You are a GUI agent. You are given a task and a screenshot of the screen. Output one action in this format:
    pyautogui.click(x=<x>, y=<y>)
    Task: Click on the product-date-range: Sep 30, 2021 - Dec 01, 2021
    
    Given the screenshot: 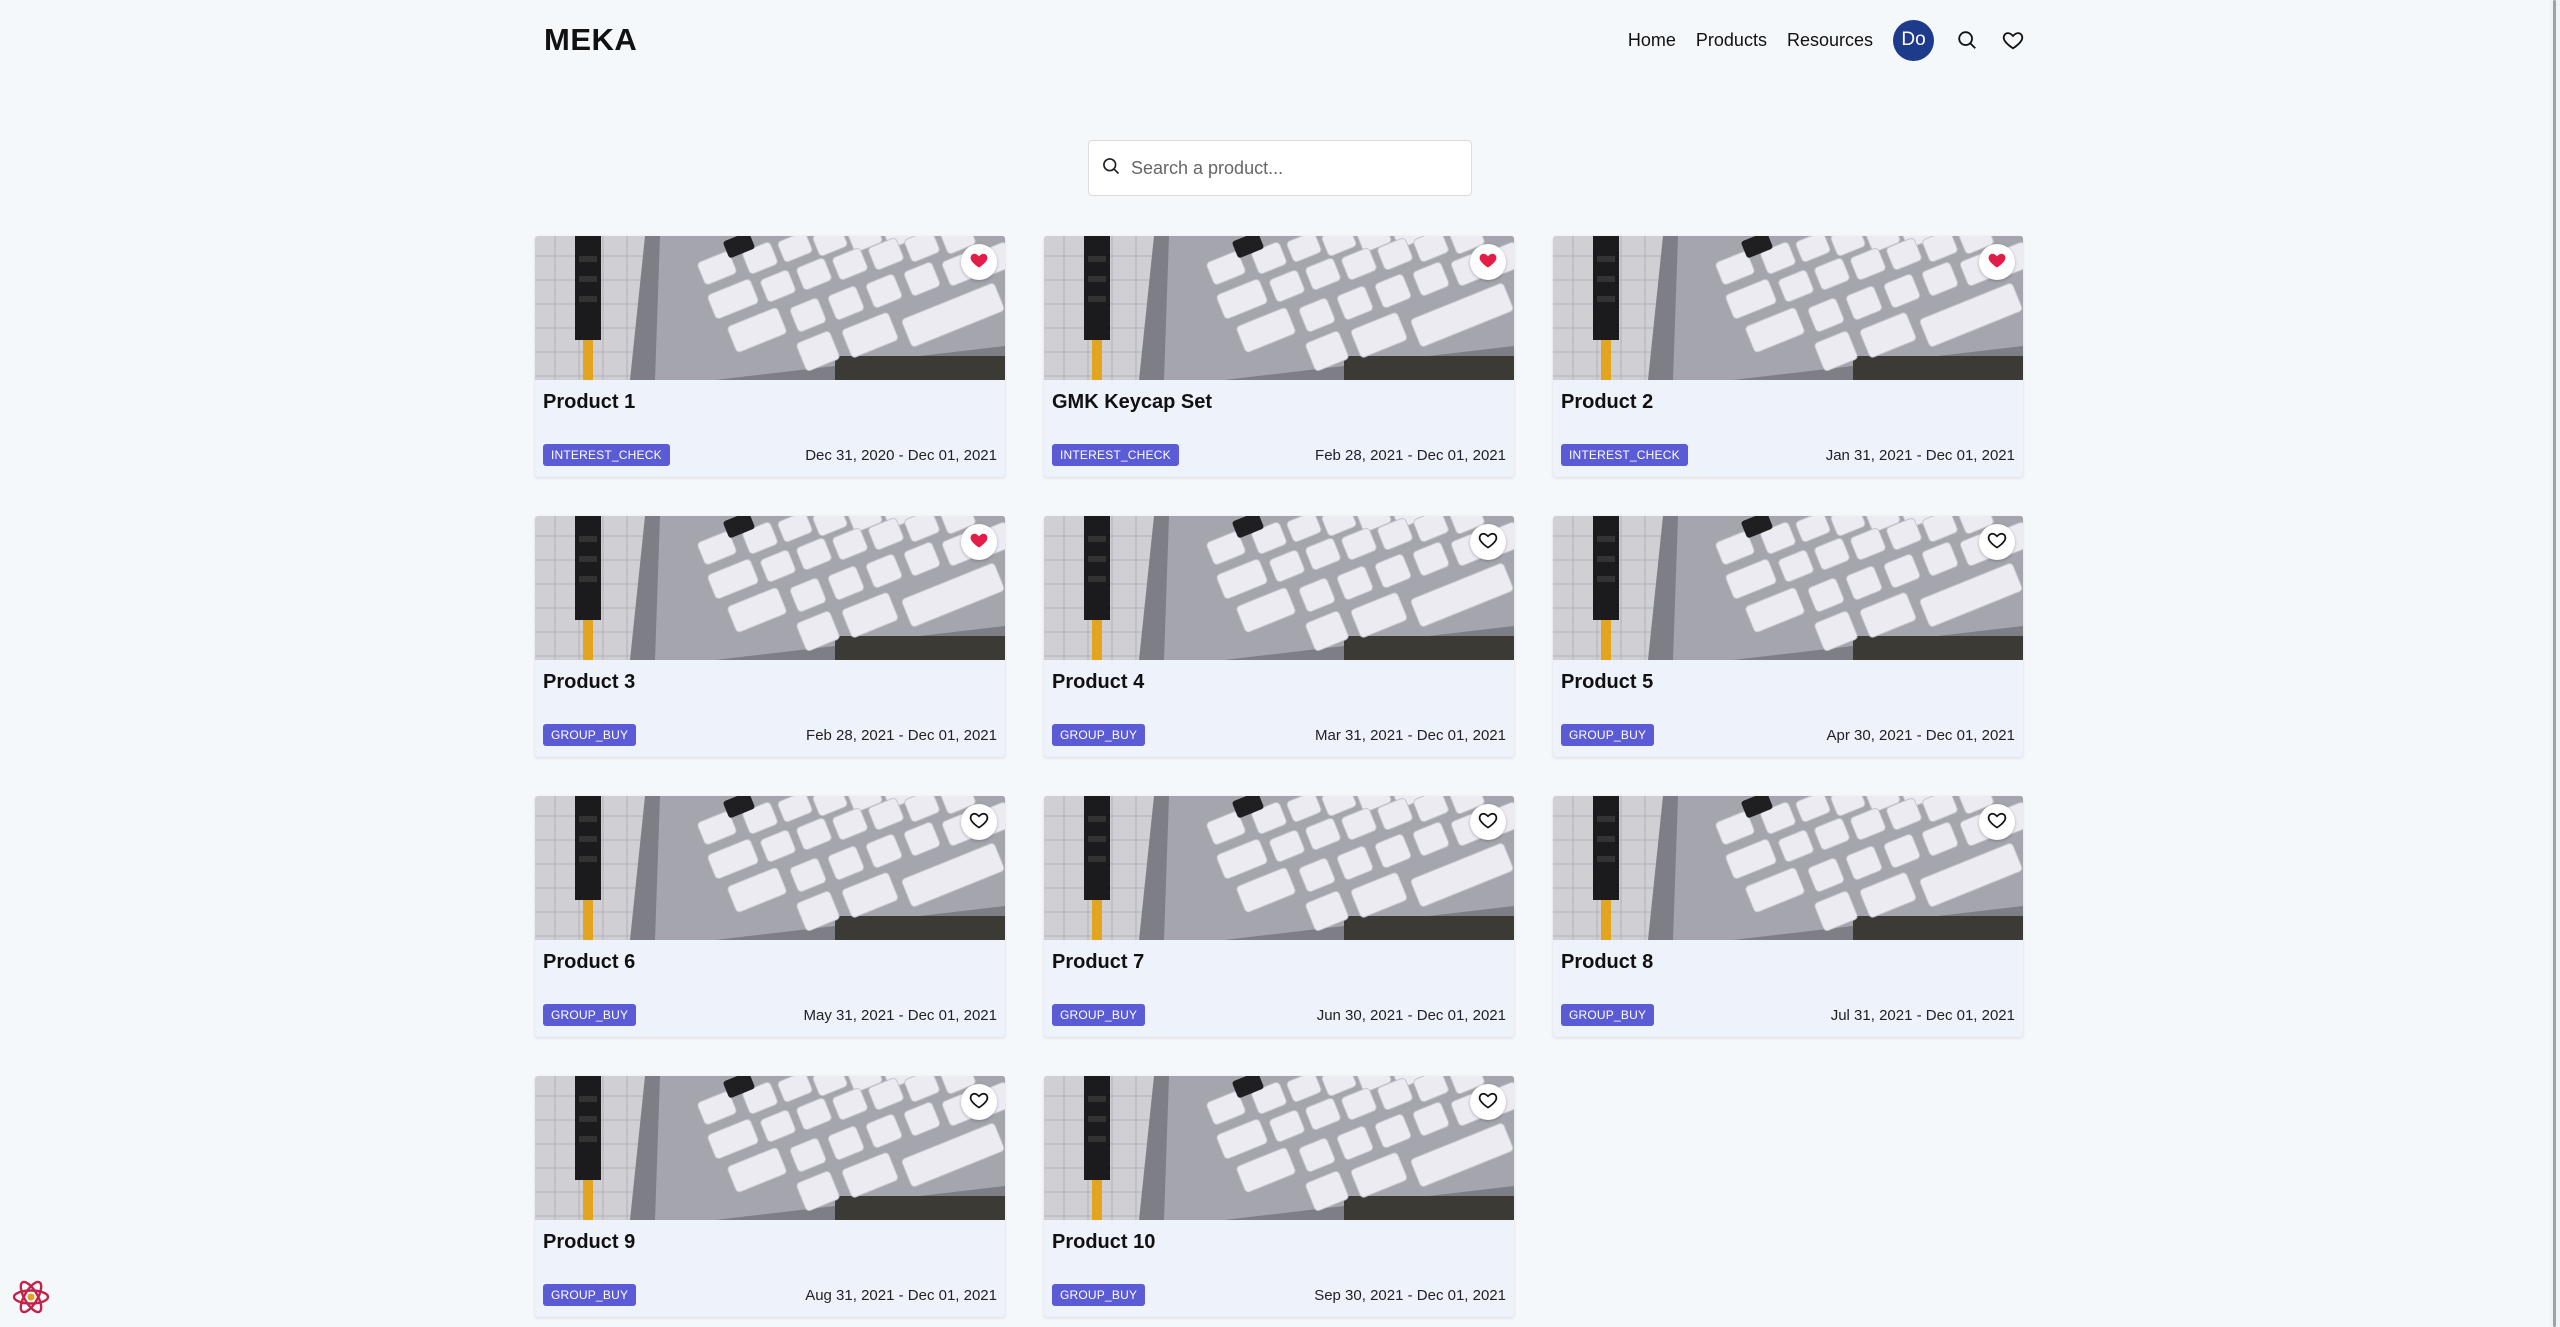 What is the action you would take?
    pyautogui.click(x=1410, y=1295)
    